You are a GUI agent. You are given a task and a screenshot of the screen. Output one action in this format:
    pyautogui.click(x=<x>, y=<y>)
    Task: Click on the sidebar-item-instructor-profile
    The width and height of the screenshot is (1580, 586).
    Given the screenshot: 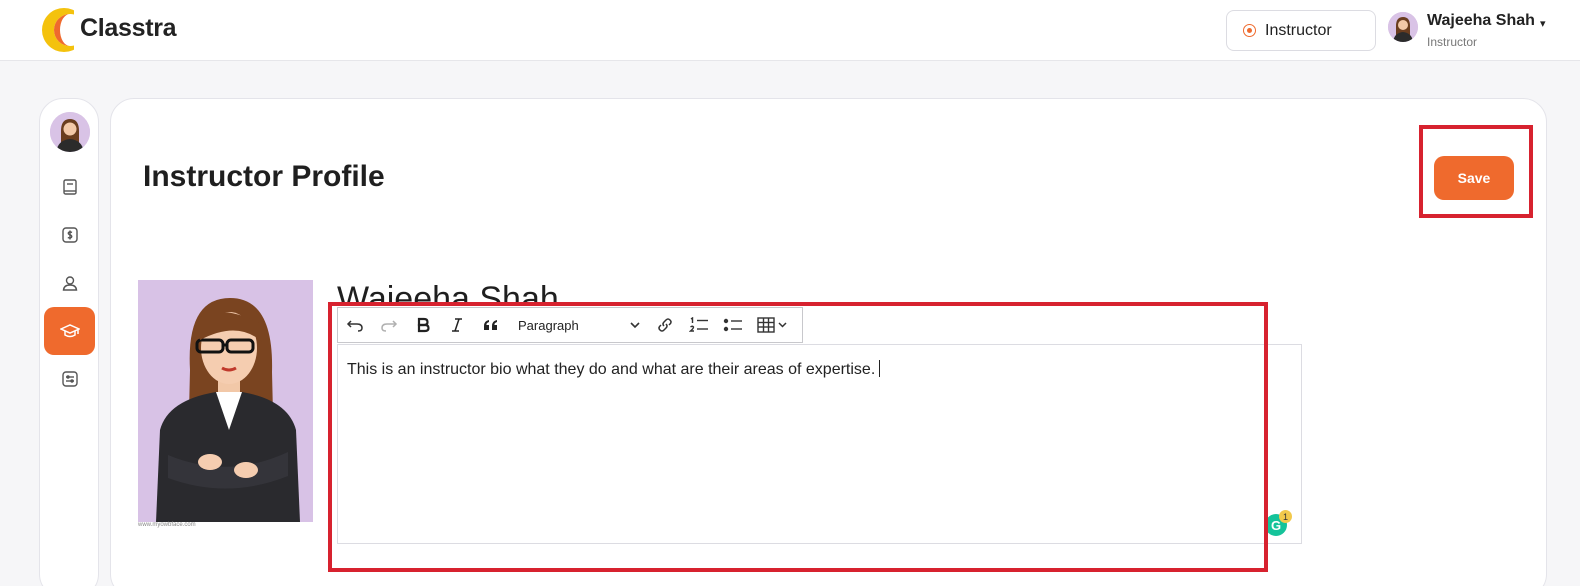 What is the action you would take?
    pyautogui.click(x=69, y=331)
    